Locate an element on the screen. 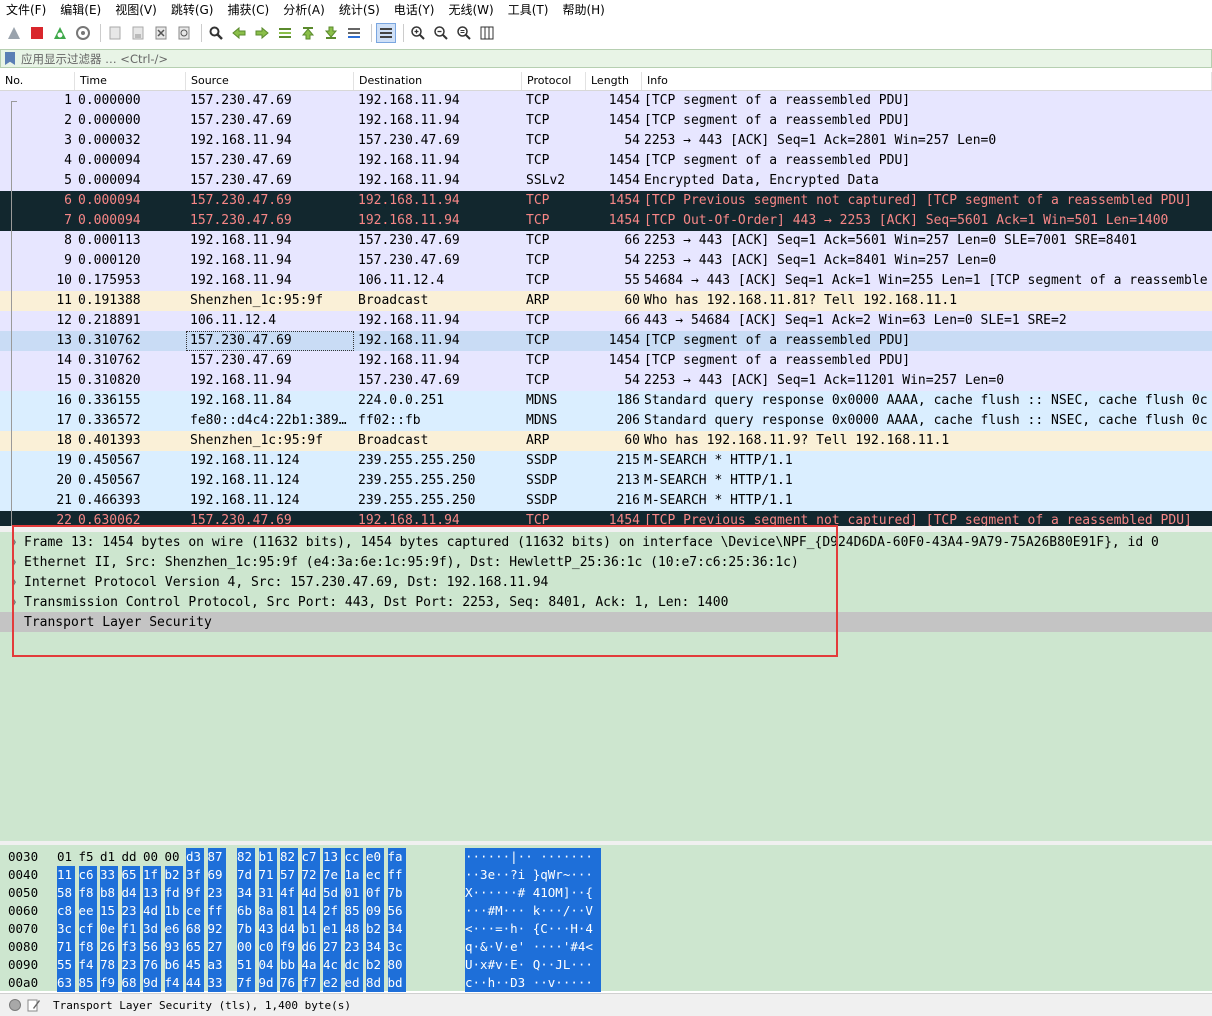  hex-byte: f1 is located at coordinates (130, 929).